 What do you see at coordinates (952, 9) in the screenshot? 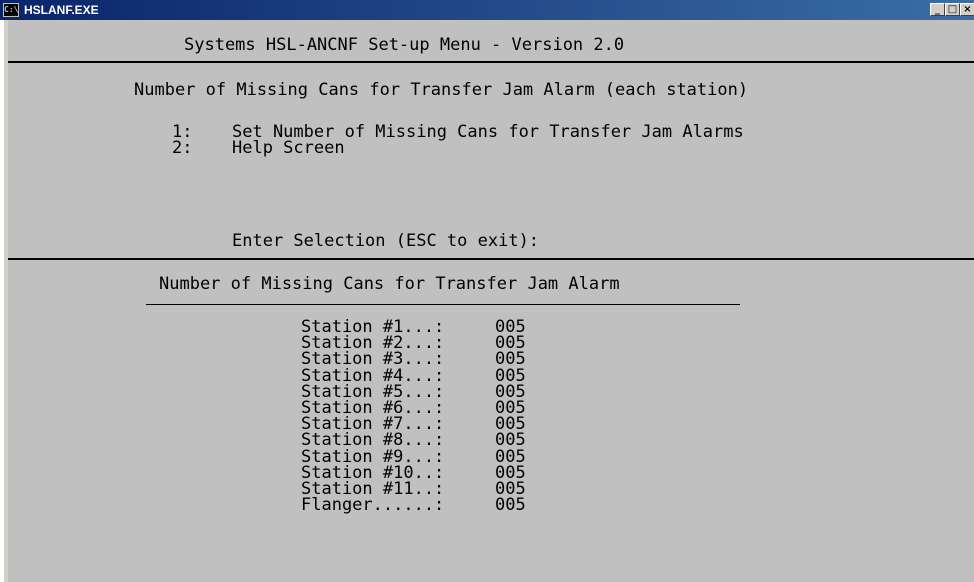
I see `maximize-button: □` at bounding box center [952, 9].